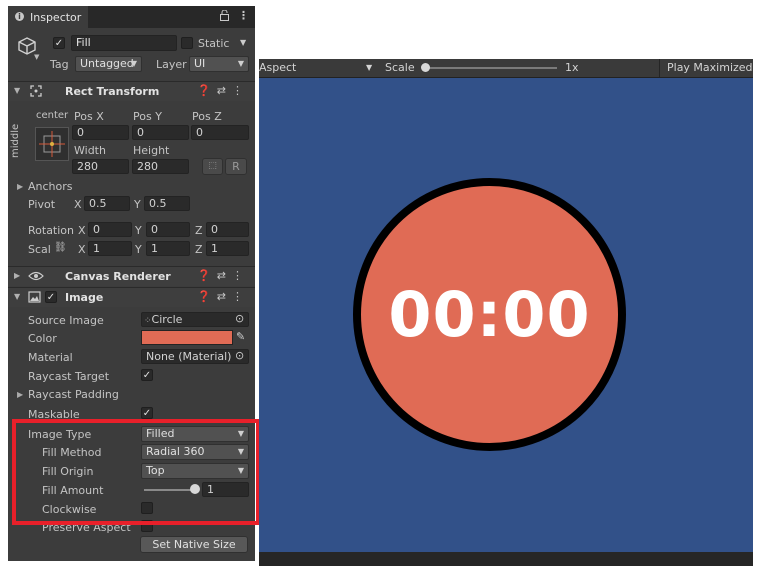 The width and height of the screenshot is (768, 575). I want to click on posy-label: Pos Y, so click(147, 116).